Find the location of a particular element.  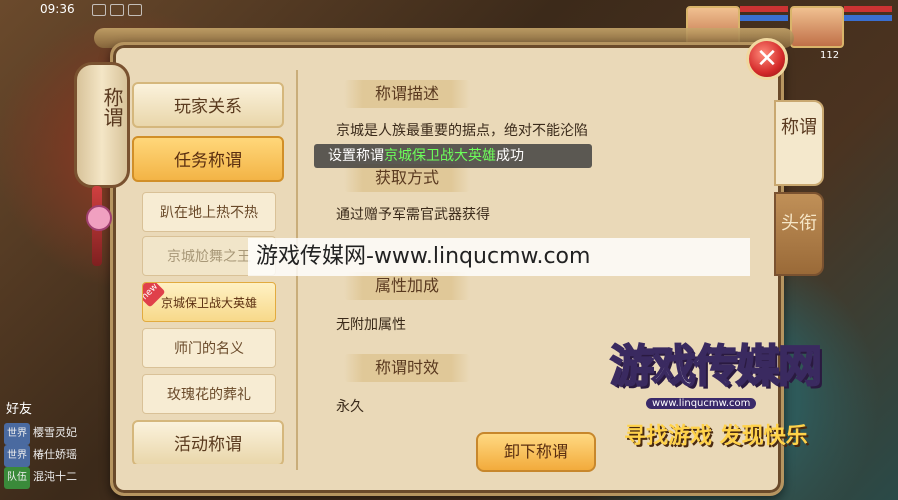

duration-text: 永久 is located at coordinates (350, 407).